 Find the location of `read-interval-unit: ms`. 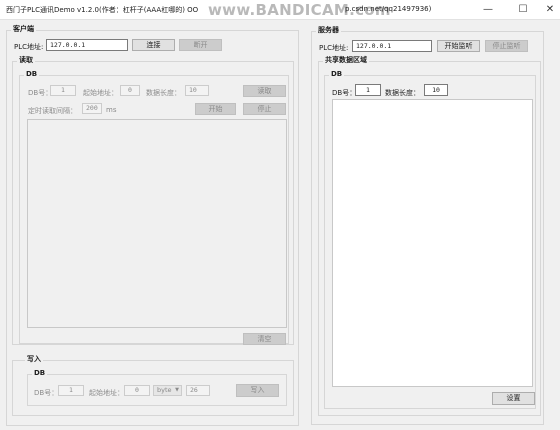

read-interval-unit: ms is located at coordinates (111, 110).